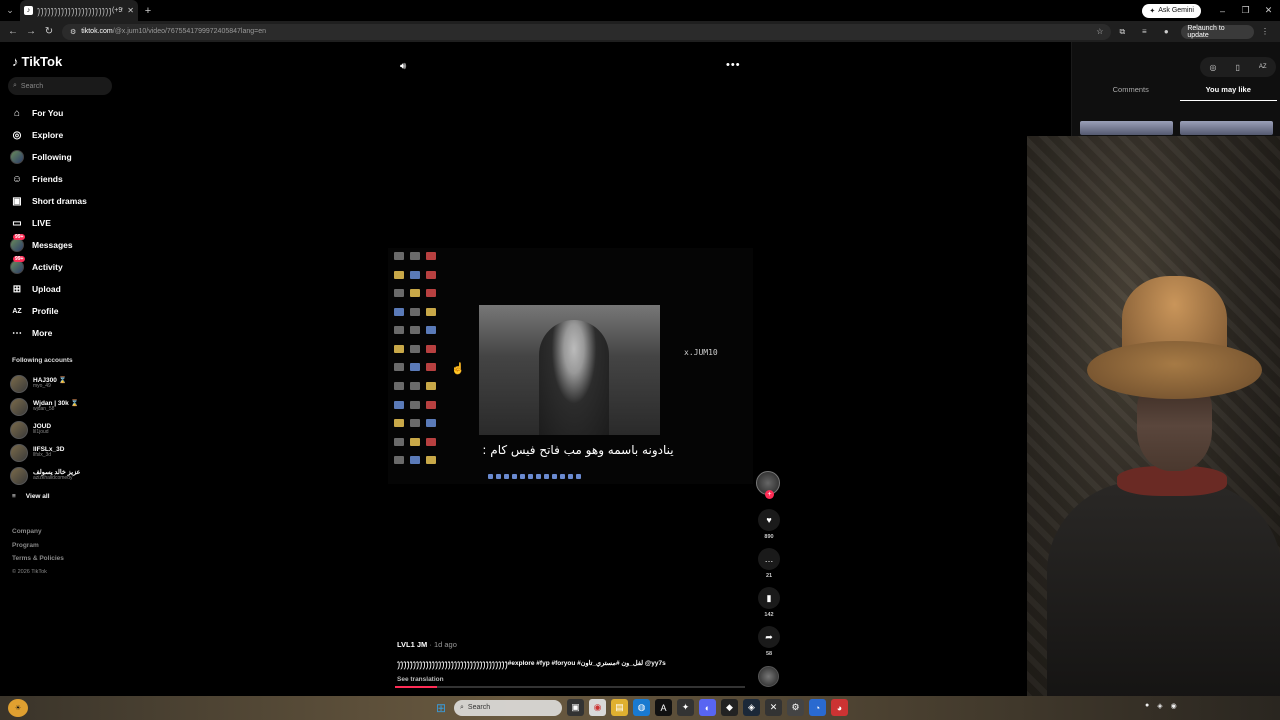 Image resolution: width=1280 pixels, height=720 pixels. Describe the element at coordinates (67, 223) in the screenshot. I see `nav-live: ▭ LIVE` at that location.